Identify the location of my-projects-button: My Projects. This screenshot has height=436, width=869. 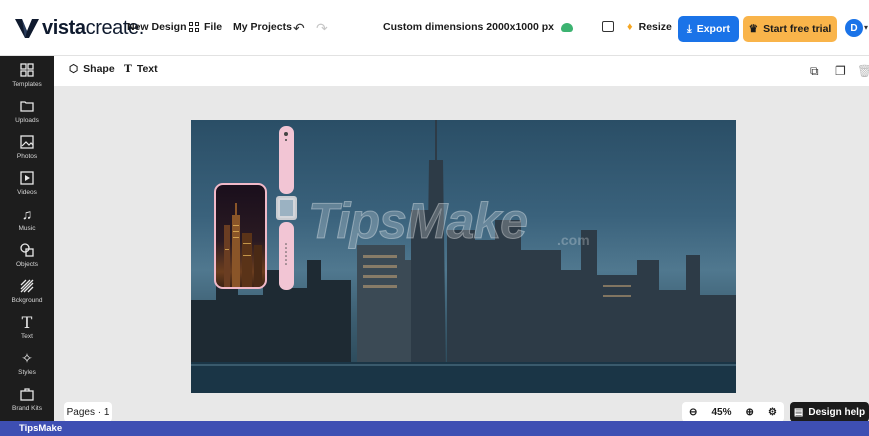
(262, 27).